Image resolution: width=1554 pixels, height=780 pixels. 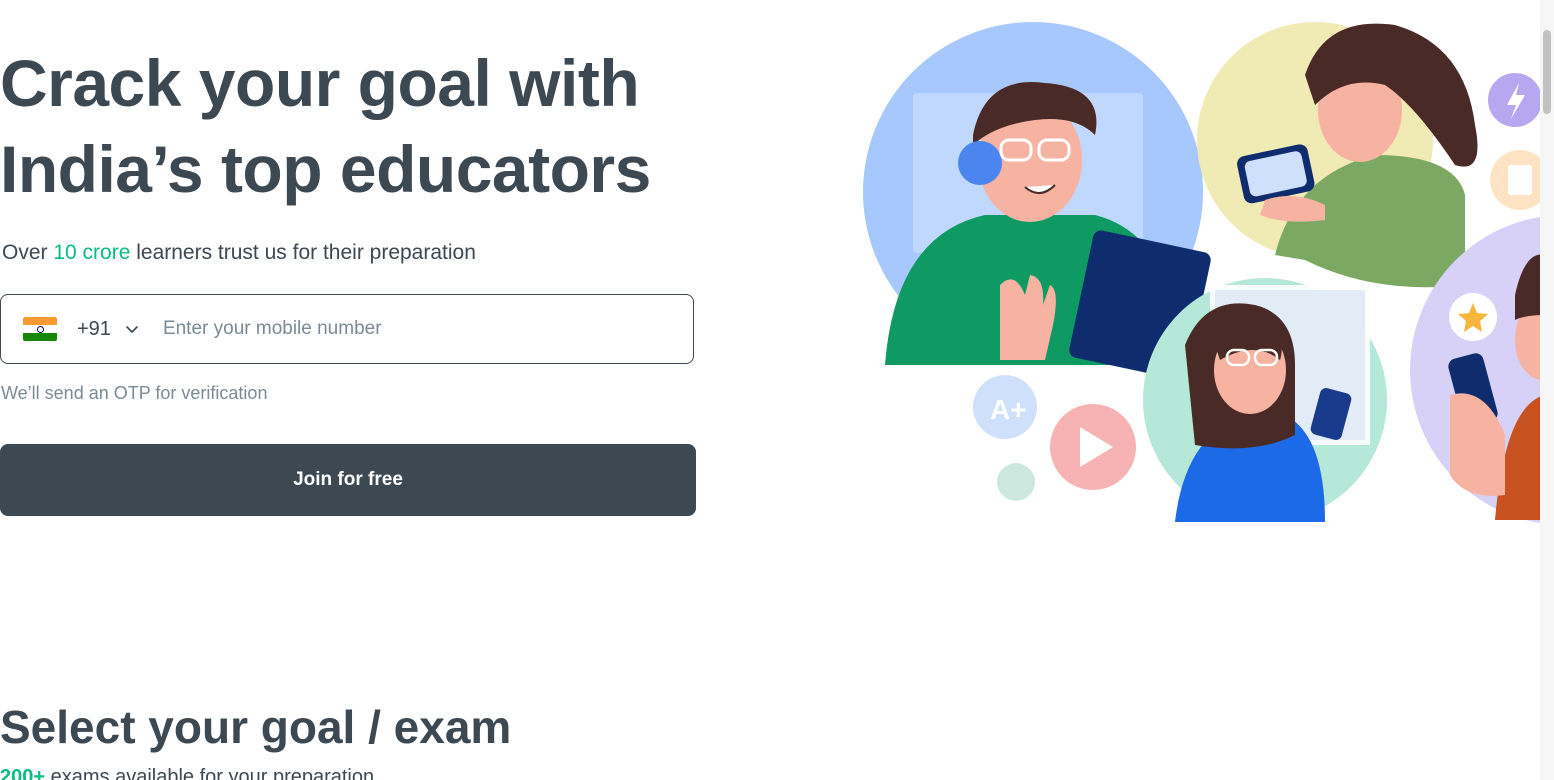 What do you see at coordinates (1337, 155) in the screenshot?
I see `girl-with-tablet-illustration` at bounding box center [1337, 155].